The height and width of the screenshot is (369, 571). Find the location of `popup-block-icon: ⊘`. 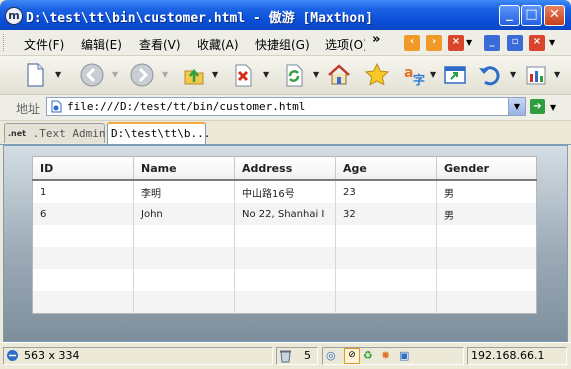

popup-block-icon: ⊘ is located at coordinates (352, 356).